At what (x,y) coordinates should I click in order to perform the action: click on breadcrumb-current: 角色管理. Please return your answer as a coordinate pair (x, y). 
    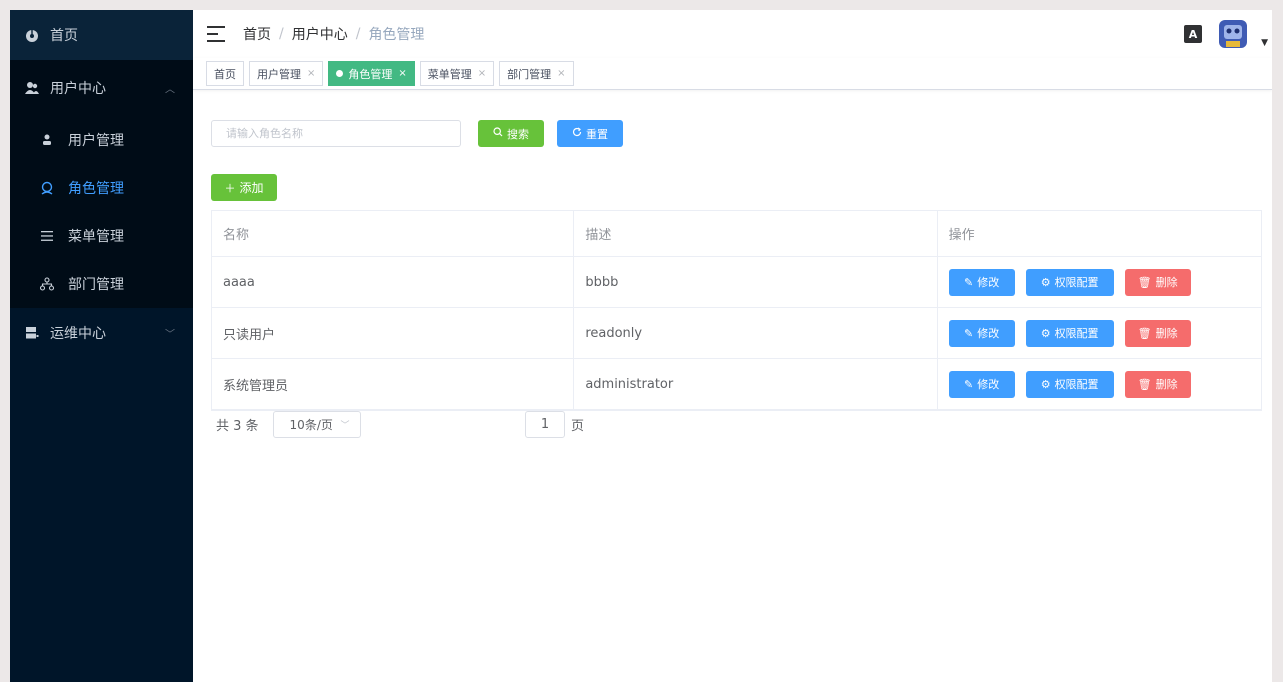
    Looking at the image, I should click on (396, 35).